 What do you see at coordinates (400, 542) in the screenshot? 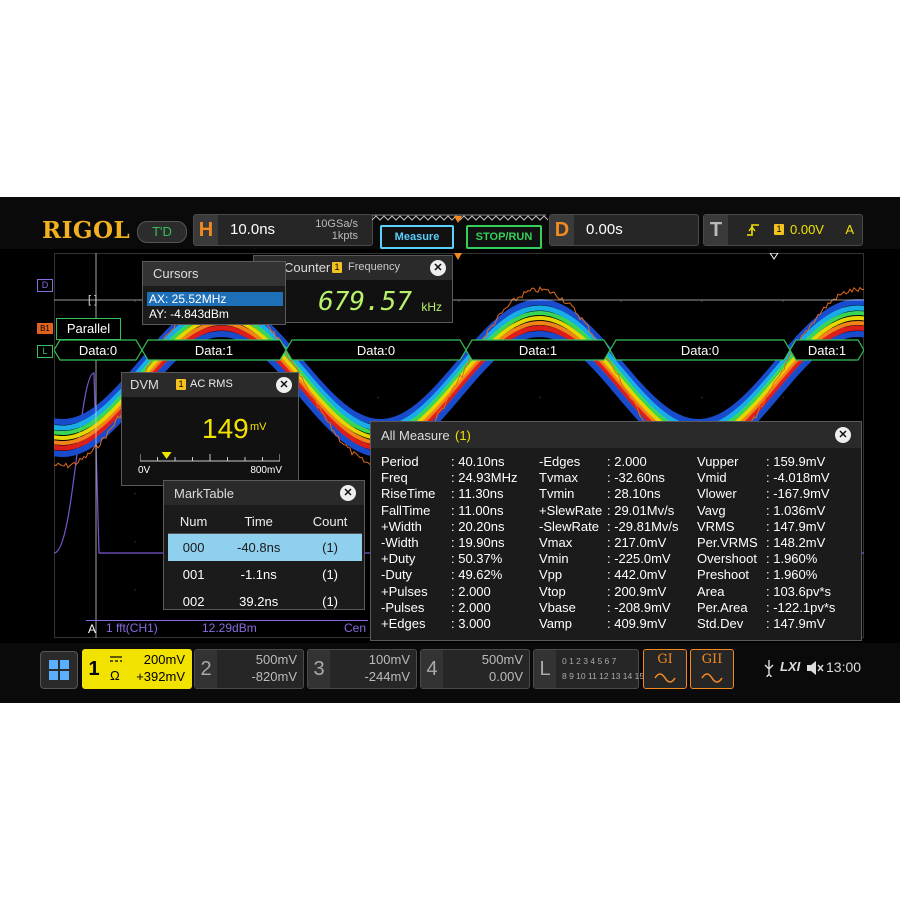
I see `measure-label: -Width` at bounding box center [400, 542].